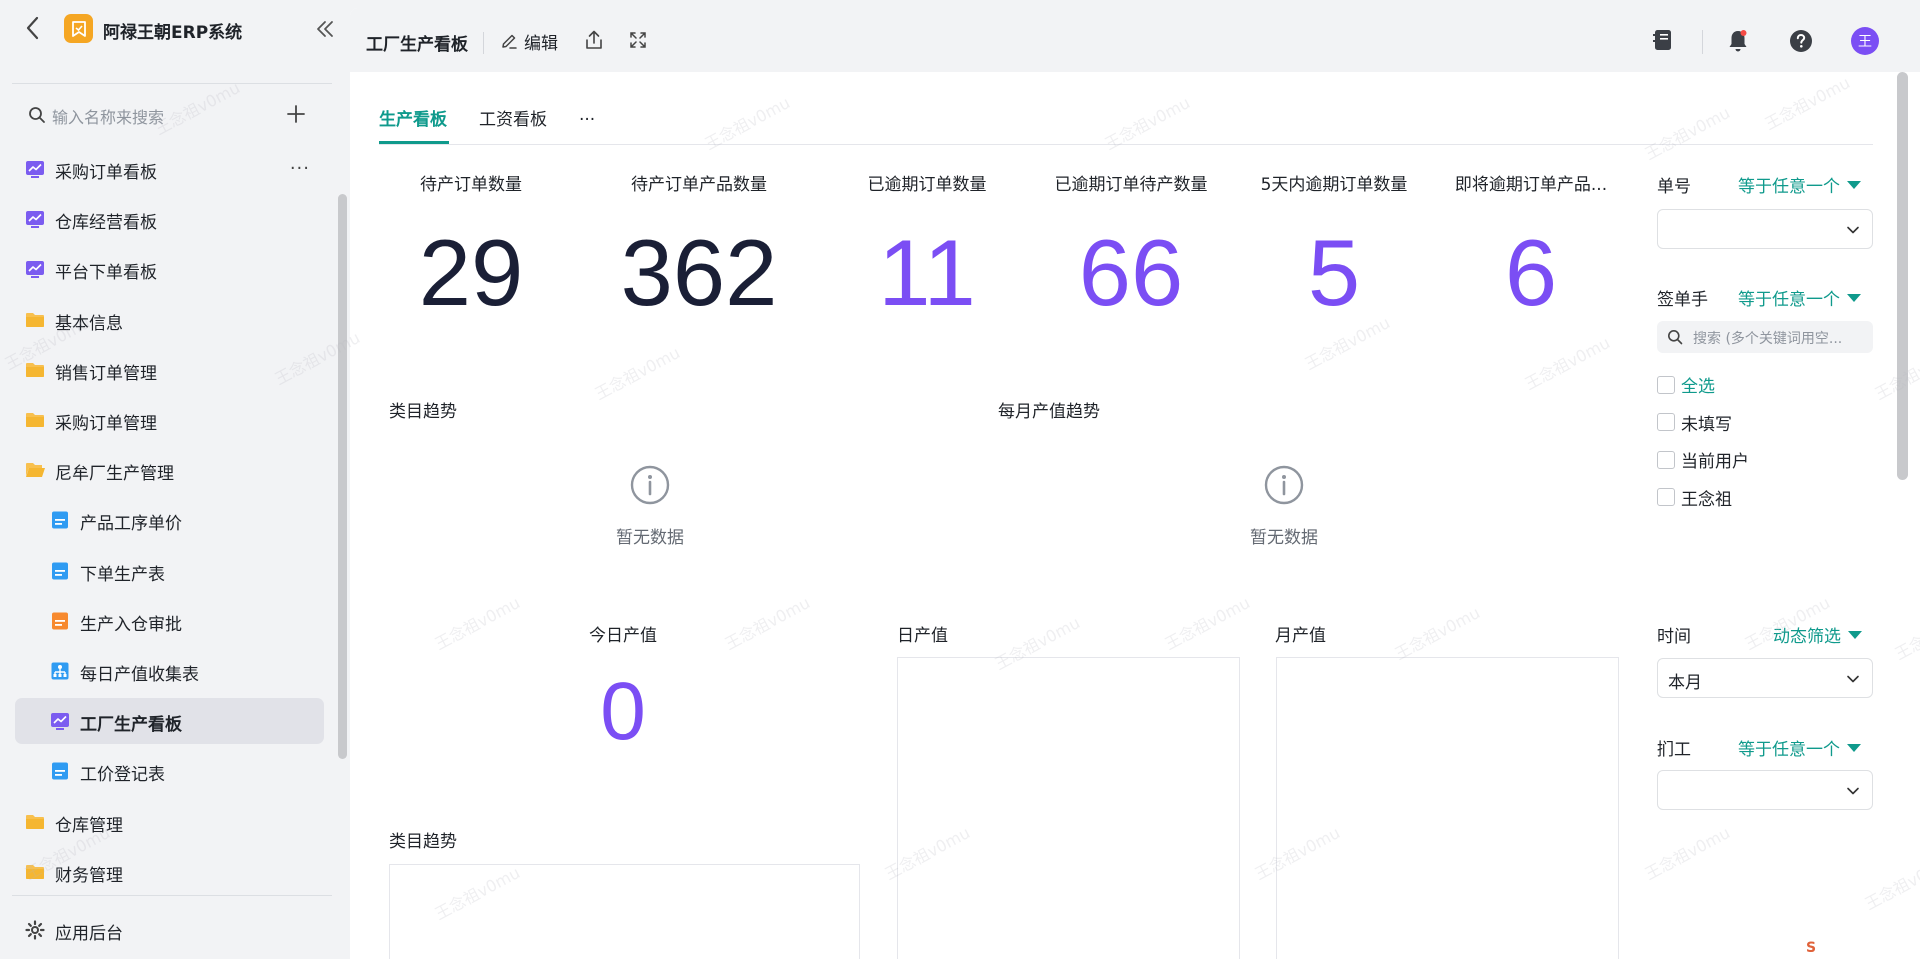  I want to click on sidebar-search: 输入名称来搜索, so click(168, 115).